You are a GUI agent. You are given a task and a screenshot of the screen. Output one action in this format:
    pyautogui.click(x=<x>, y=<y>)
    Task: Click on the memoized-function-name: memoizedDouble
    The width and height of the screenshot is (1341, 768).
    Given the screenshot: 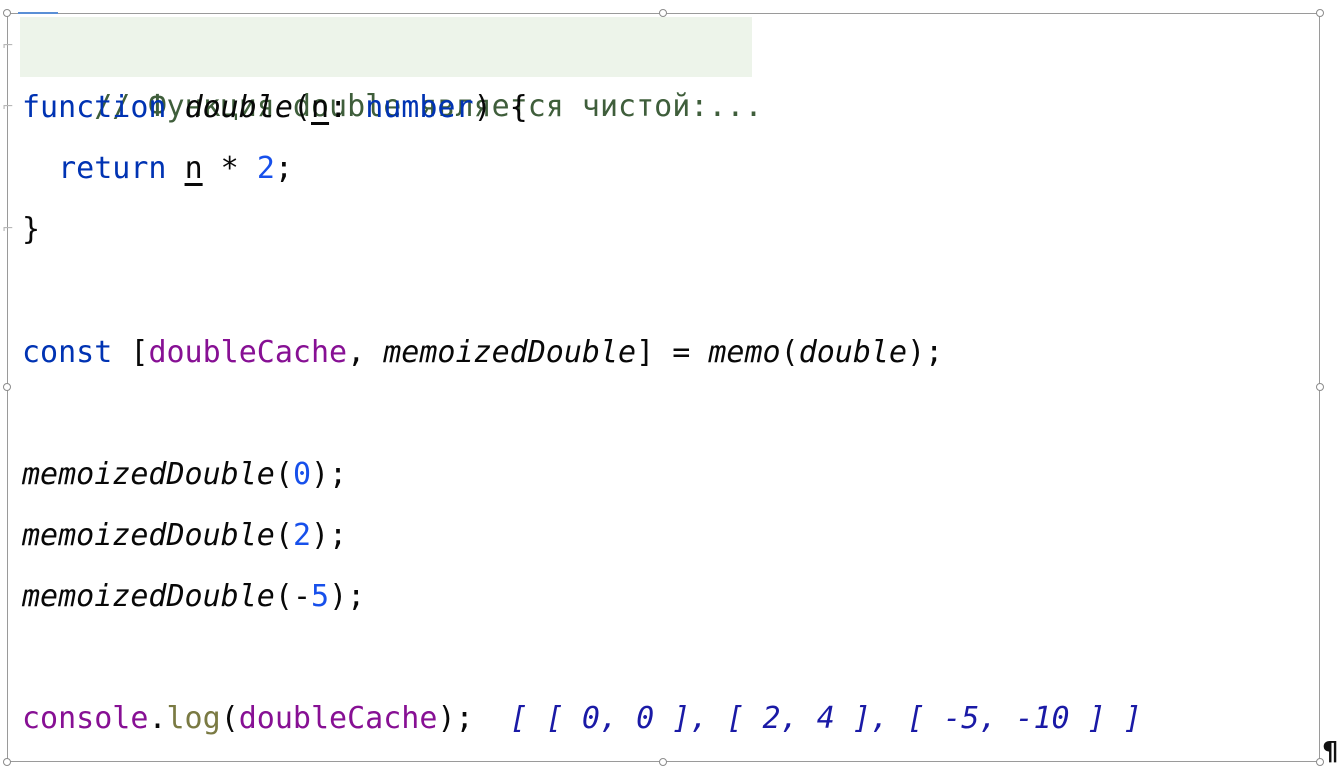 What is the action you would take?
    pyautogui.click(x=510, y=352)
    